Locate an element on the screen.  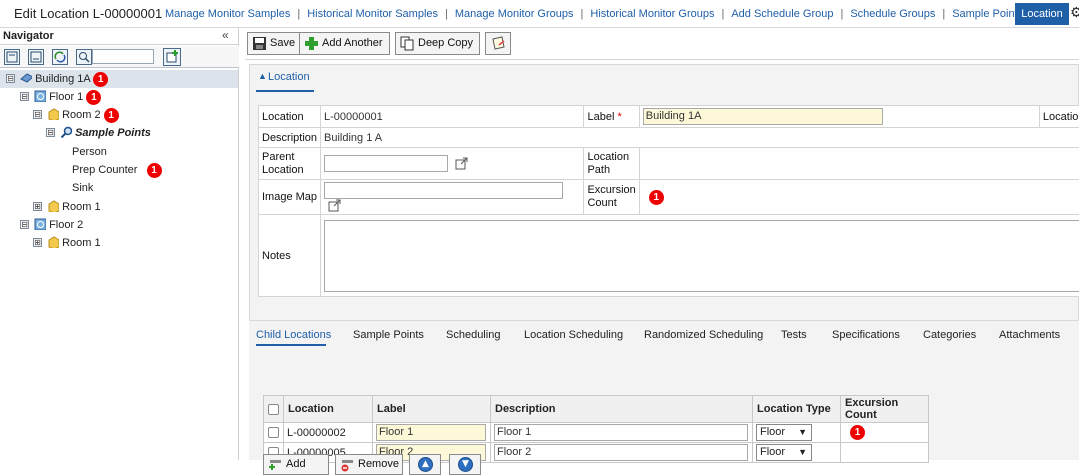
column-header: Location Type is located at coordinates (796, 409).